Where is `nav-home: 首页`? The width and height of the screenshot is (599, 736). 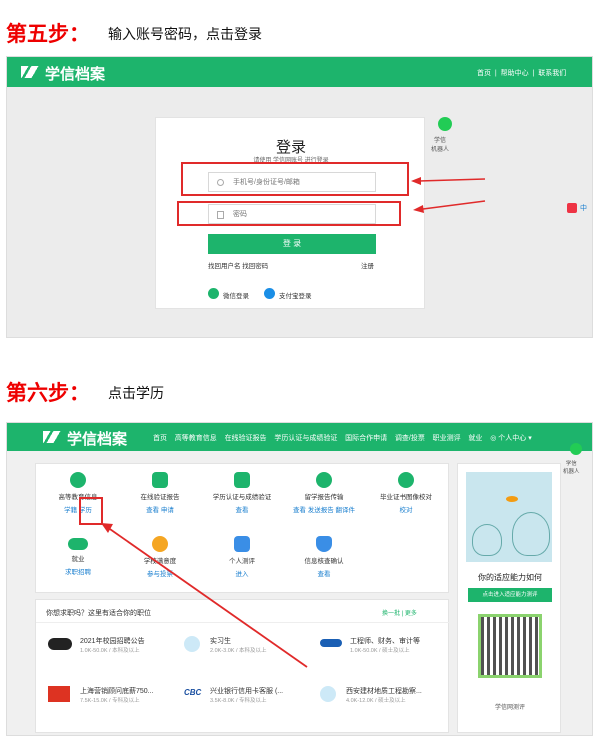 nav-home: 首页 is located at coordinates (484, 73).